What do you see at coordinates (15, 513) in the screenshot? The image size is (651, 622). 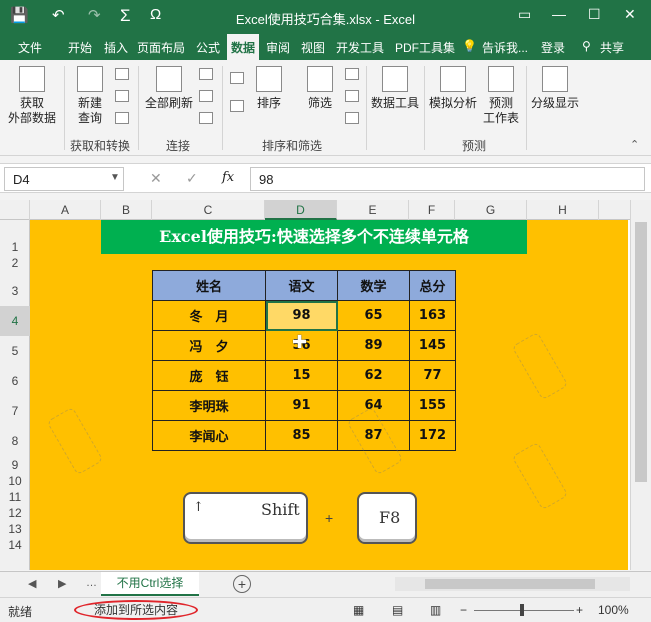 I see `row-header: 12` at bounding box center [15, 513].